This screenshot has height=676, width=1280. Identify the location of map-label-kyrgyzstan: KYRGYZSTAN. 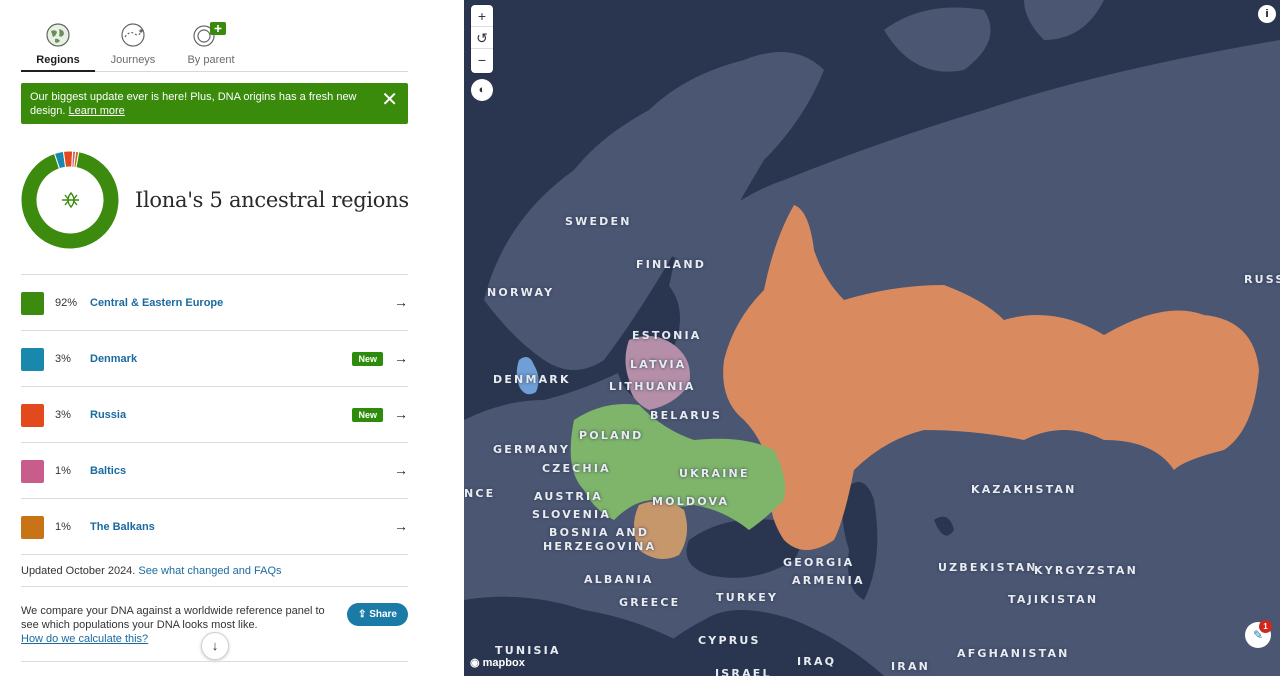
(1086, 570).